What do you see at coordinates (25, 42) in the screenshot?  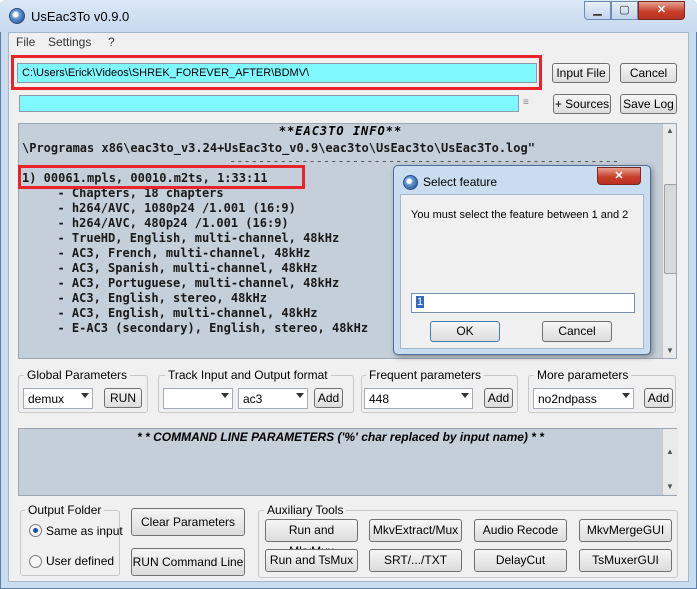 I see `menu-file: File` at bounding box center [25, 42].